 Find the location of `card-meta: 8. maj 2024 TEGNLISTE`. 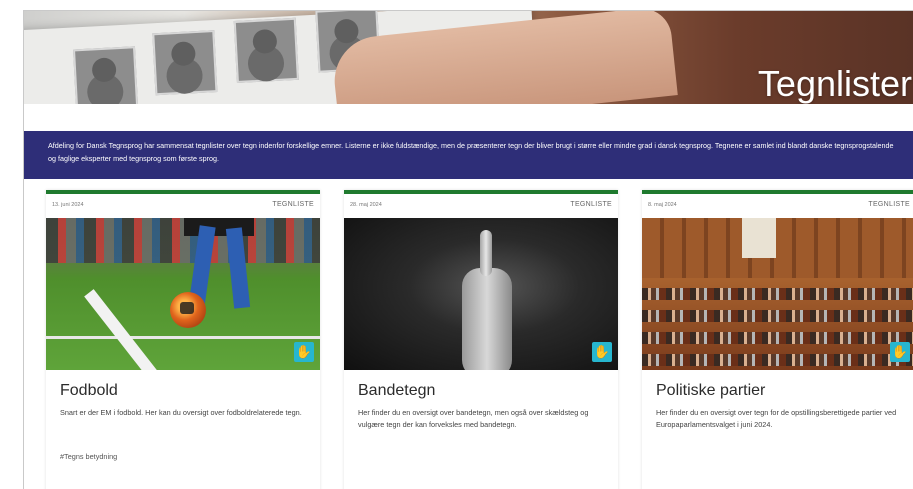

card-meta: 8. maj 2024 TEGNLISTE is located at coordinates (777, 206).